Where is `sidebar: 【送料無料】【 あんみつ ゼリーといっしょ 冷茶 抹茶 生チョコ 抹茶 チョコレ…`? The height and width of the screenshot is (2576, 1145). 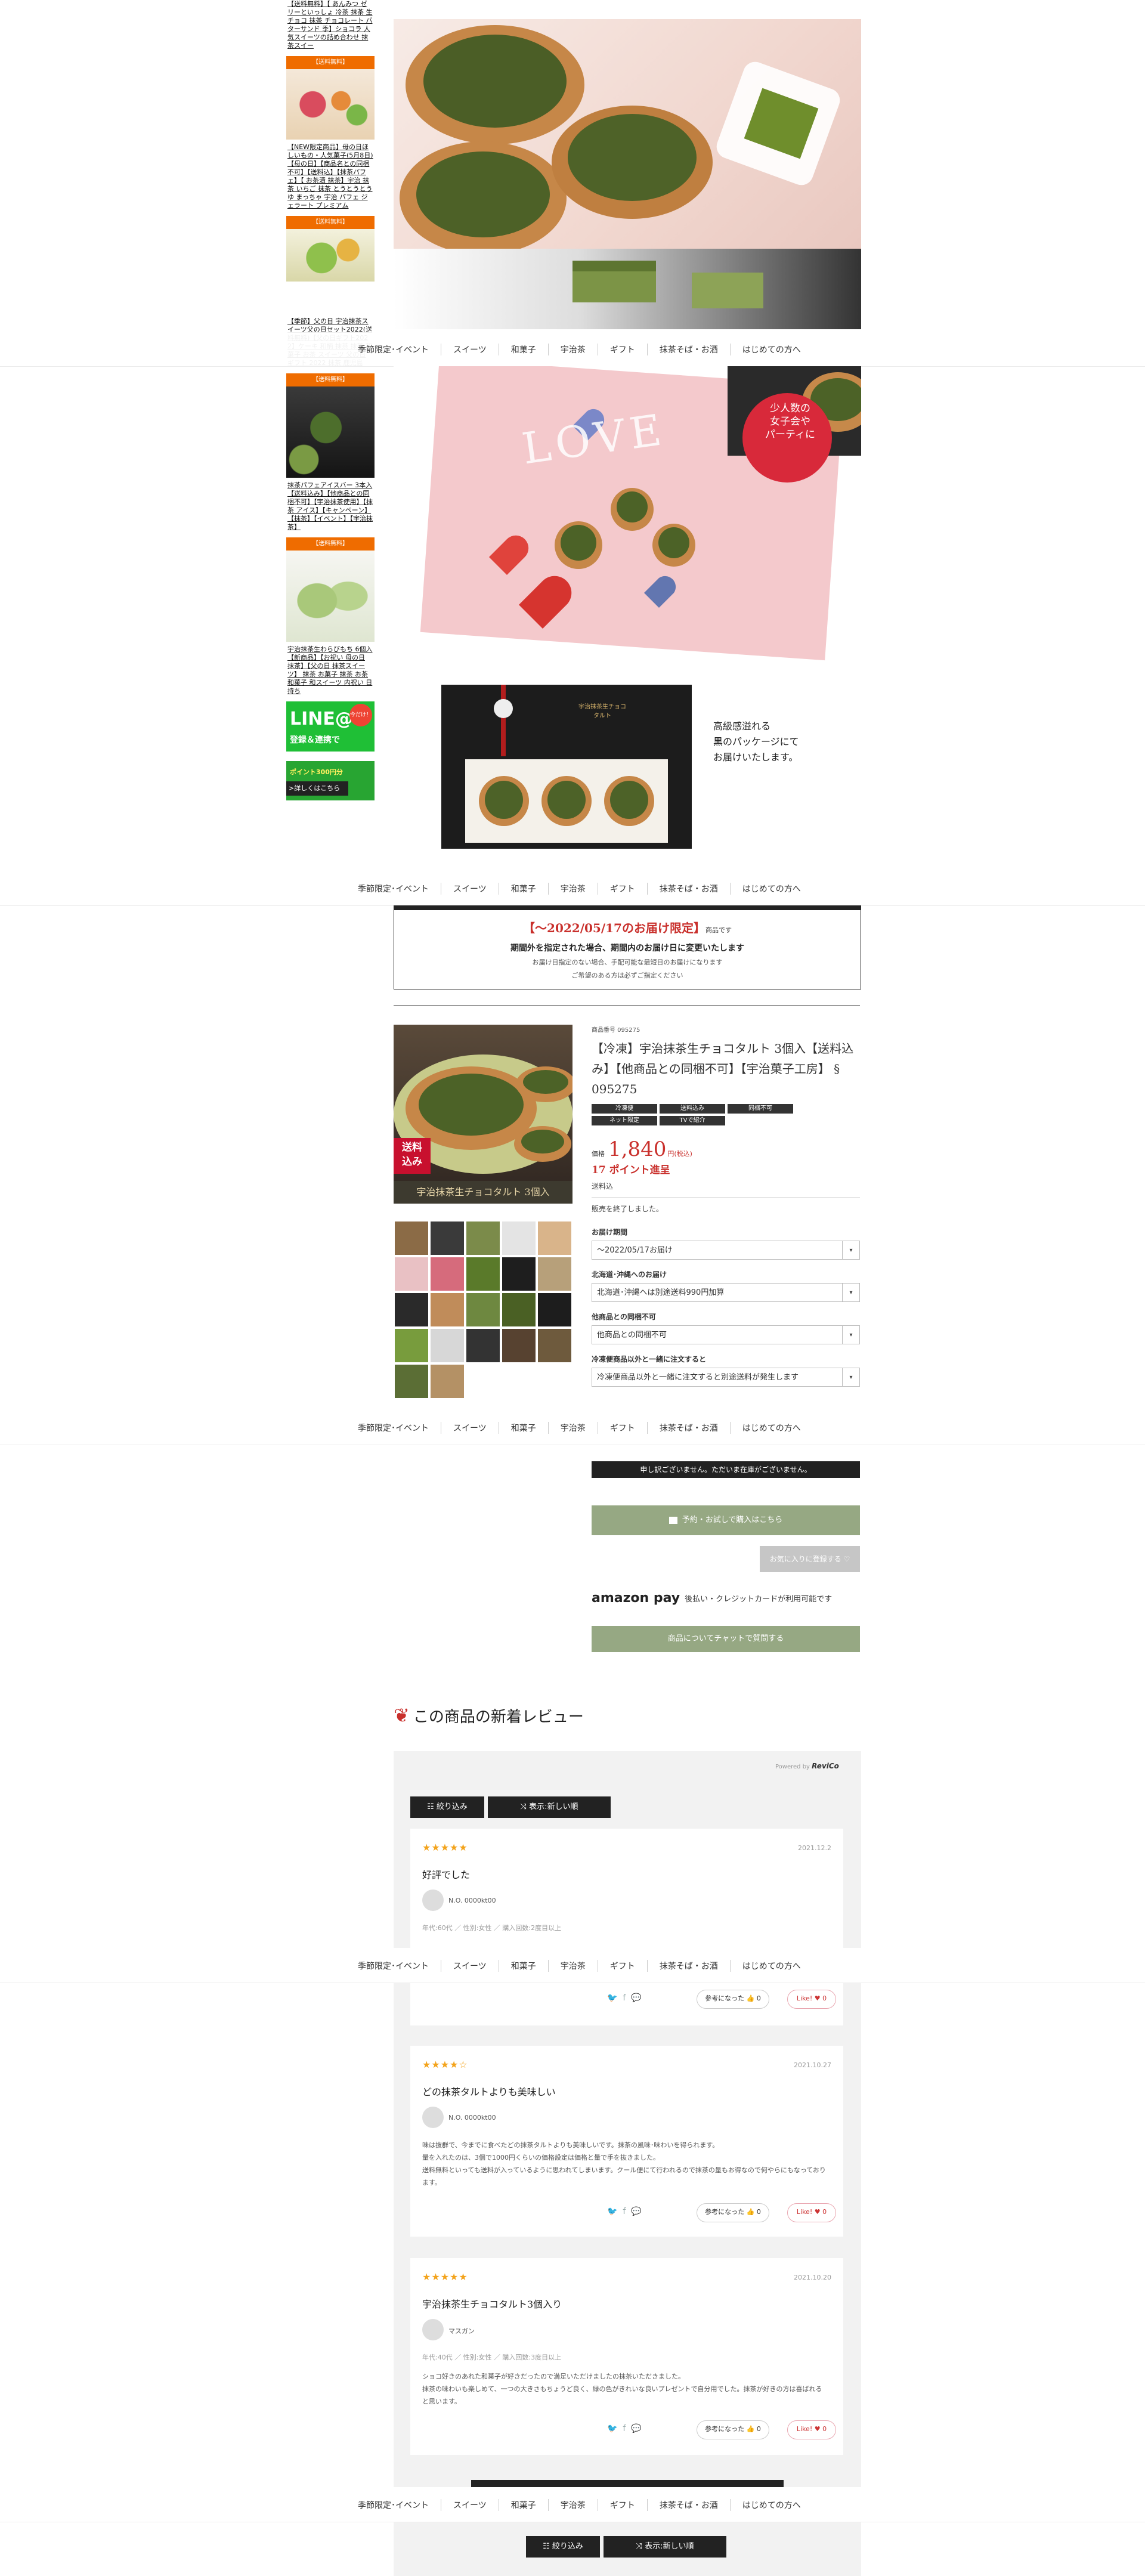 sidebar: 【送料無料】【 あんみつ ゼリーといっしょ 冷茶 抹茶 生チョコ 抹茶 チョコレ… is located at coordinates (330, 400).